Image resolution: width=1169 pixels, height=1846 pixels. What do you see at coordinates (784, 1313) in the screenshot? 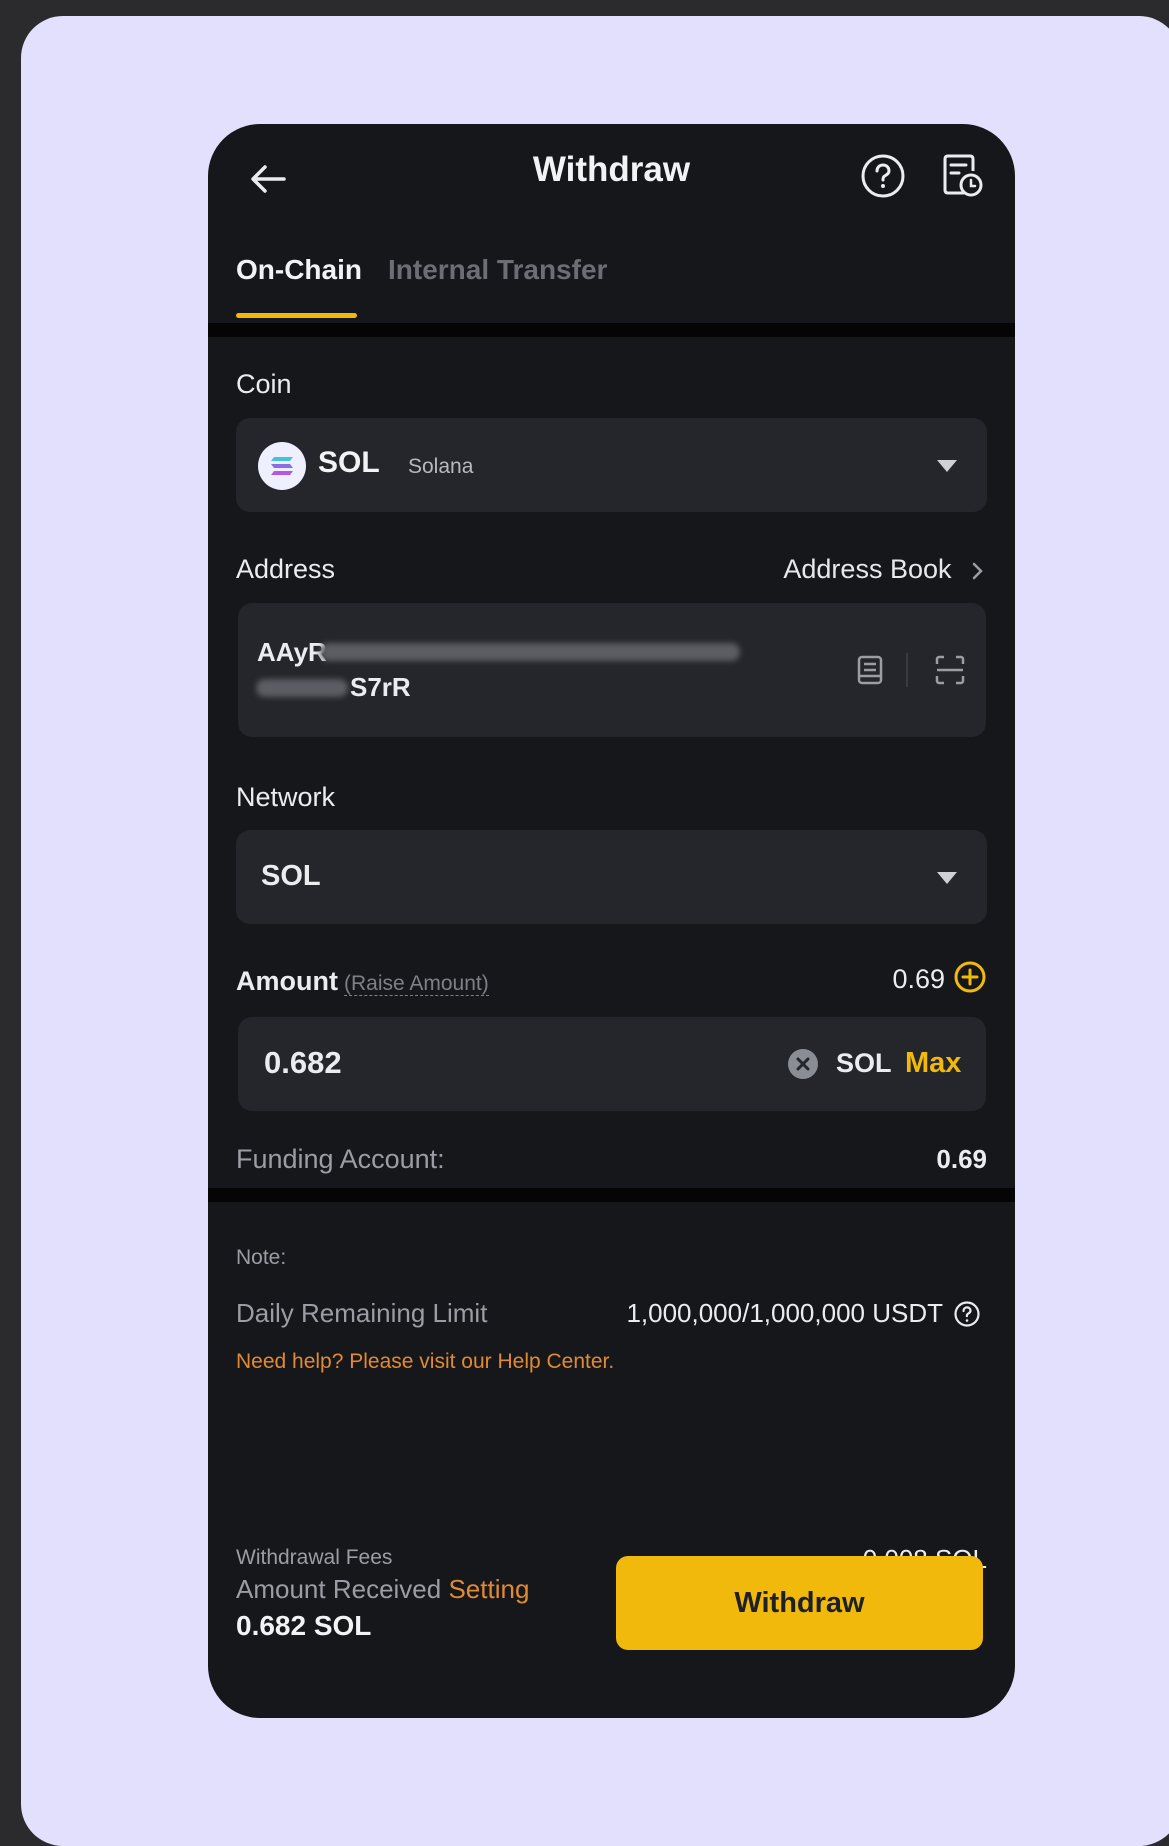
I see `daily-limit-value: 1,000,000/1,000,000 USDT` at bounding box center [784, 1313].